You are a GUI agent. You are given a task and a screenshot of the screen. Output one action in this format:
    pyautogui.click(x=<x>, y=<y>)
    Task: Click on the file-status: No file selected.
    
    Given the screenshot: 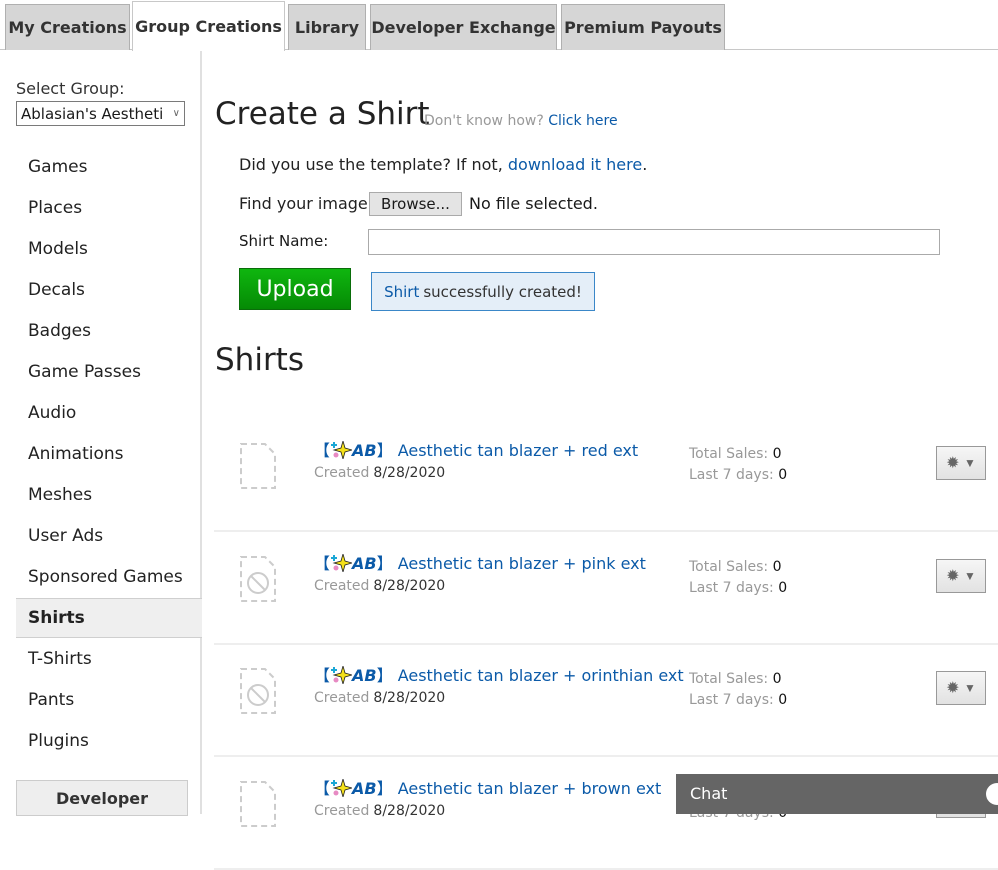 What is the action you would take?
    pyautogui.click(x=533, y=203)
    